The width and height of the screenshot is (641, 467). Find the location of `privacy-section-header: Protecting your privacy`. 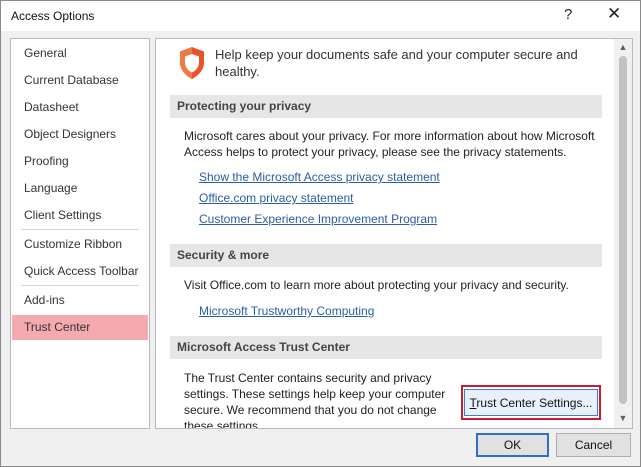

privacy-section-header: Protecting your privacy is located at coordinates (386, 106).